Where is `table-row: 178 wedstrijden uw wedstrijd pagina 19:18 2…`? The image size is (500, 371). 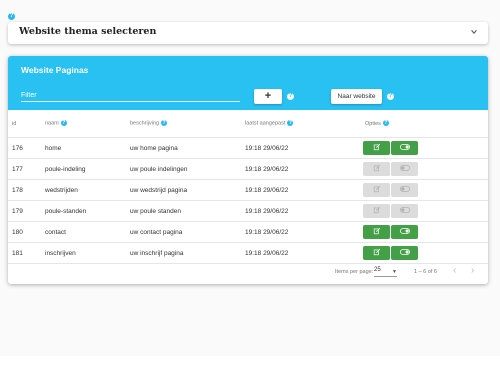 table-row: 178 wedstrijden uw wedstrijd pagina 19:18 2… is located at coordinates (248, 190).